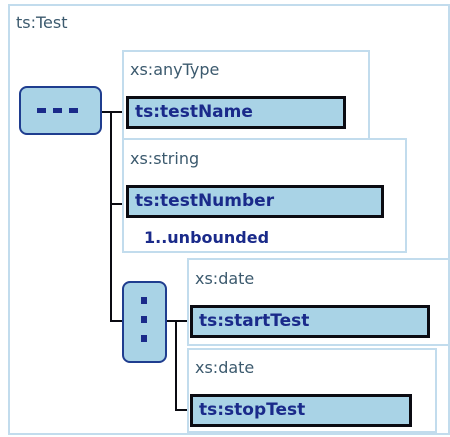 The width and height of the screenshot is (450, 437). What do you see at coordinates (60, 110) in the screenshot?
I see `sequence-compositor` at bounding box center [60, 110].